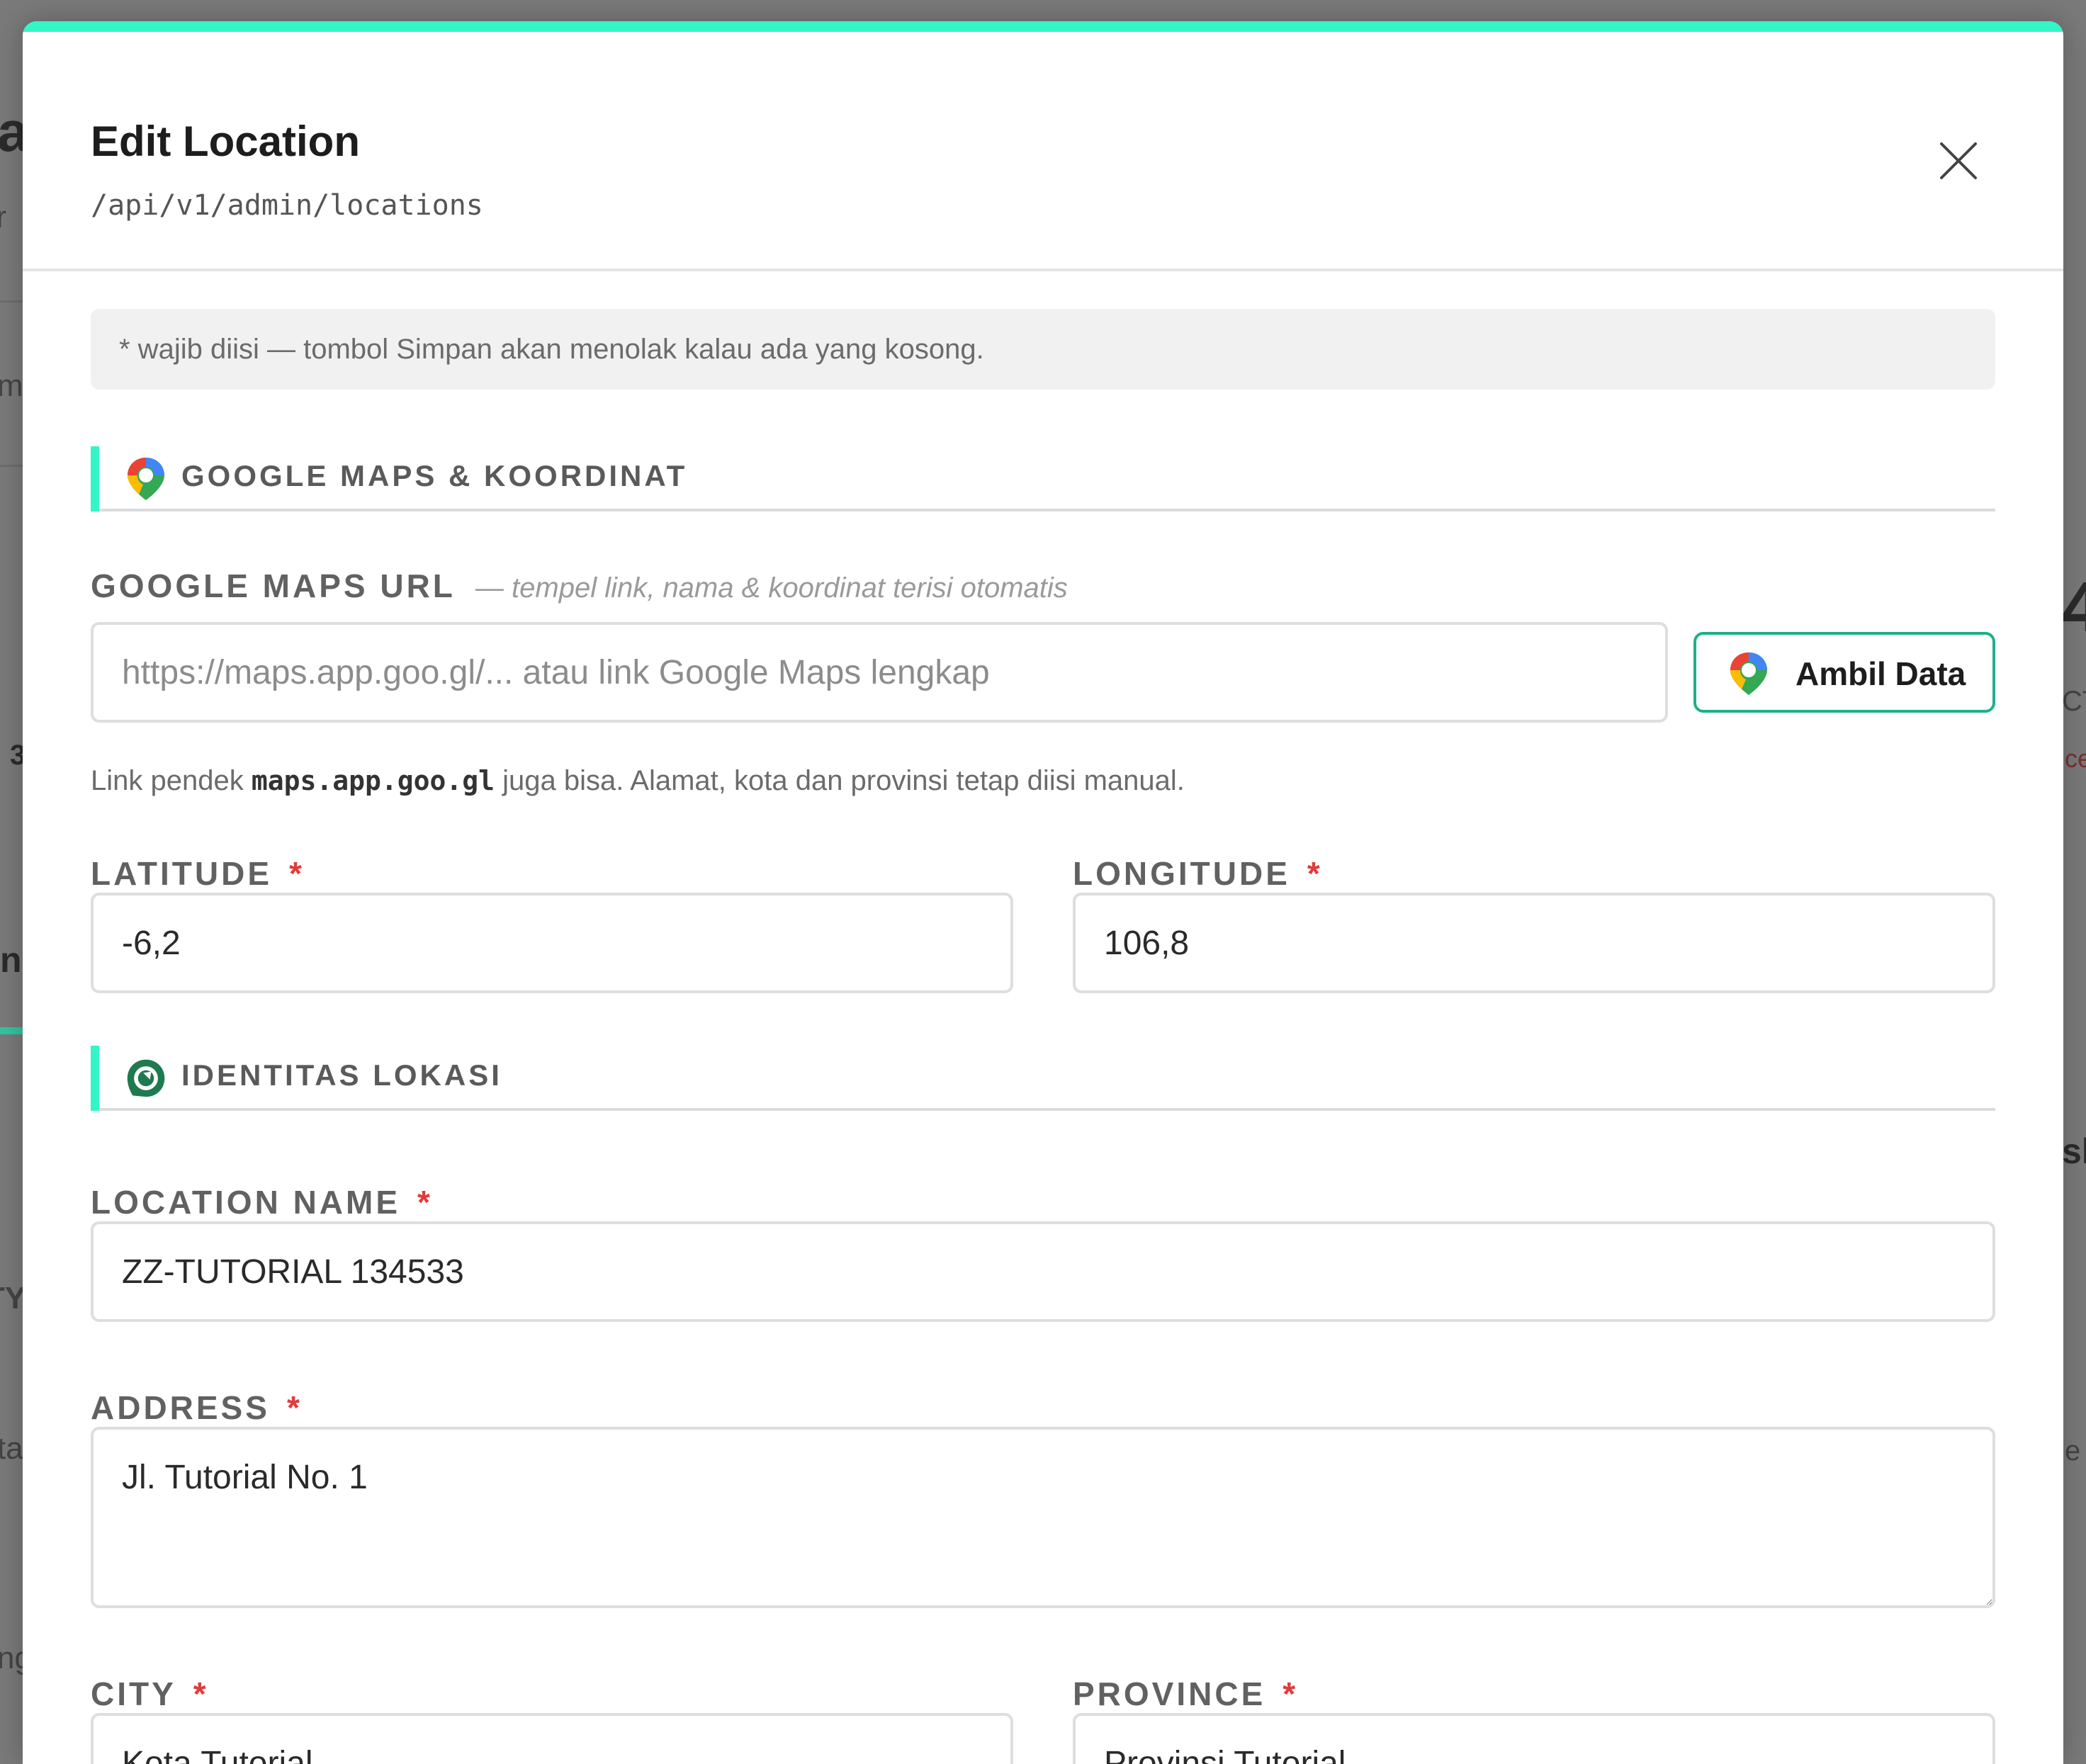 The width and height of the screenshot is (2086, 1764). What do you see at coordinates (11, 1030) in the screenshot?
I see `background-accent` at bounding box center [11, 1030].